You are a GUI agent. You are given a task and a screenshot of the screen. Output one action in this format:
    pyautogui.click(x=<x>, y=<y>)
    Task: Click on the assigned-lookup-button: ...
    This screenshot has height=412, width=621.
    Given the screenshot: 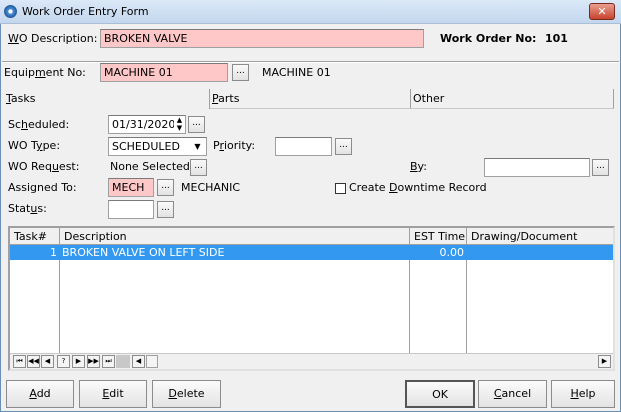 What is the action you would take?
    pyautogui.click(x=165, y=187)
    